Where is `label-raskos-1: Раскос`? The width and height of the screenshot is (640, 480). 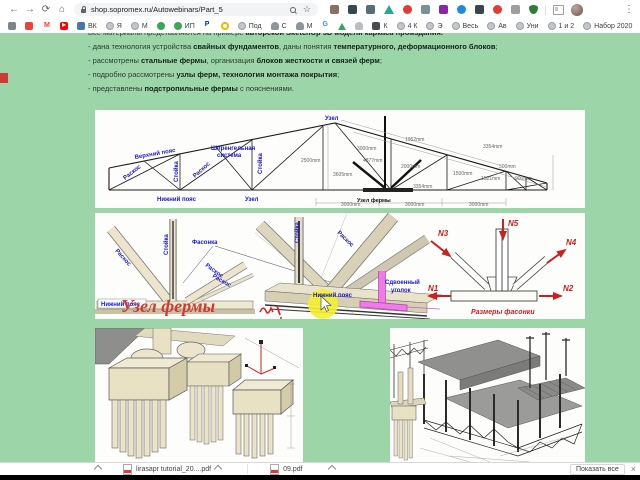 label-raskos-1: Раскос is located at coordinates (133, 173).